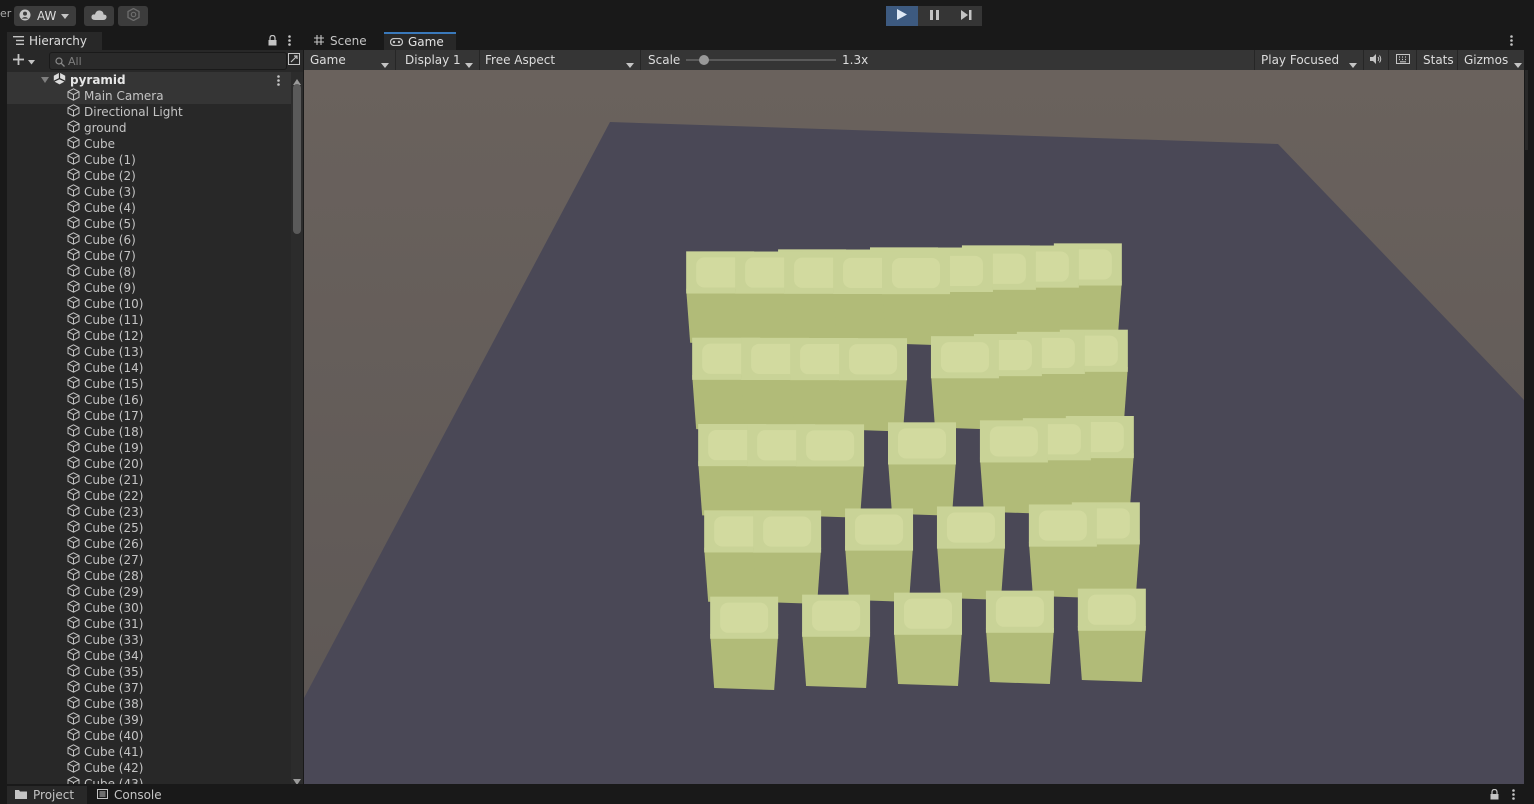 This screenshot has height=804, width=1534. Describe the element at coordinates (133, 16) in the screenshot. I see `collab-button` at that location.